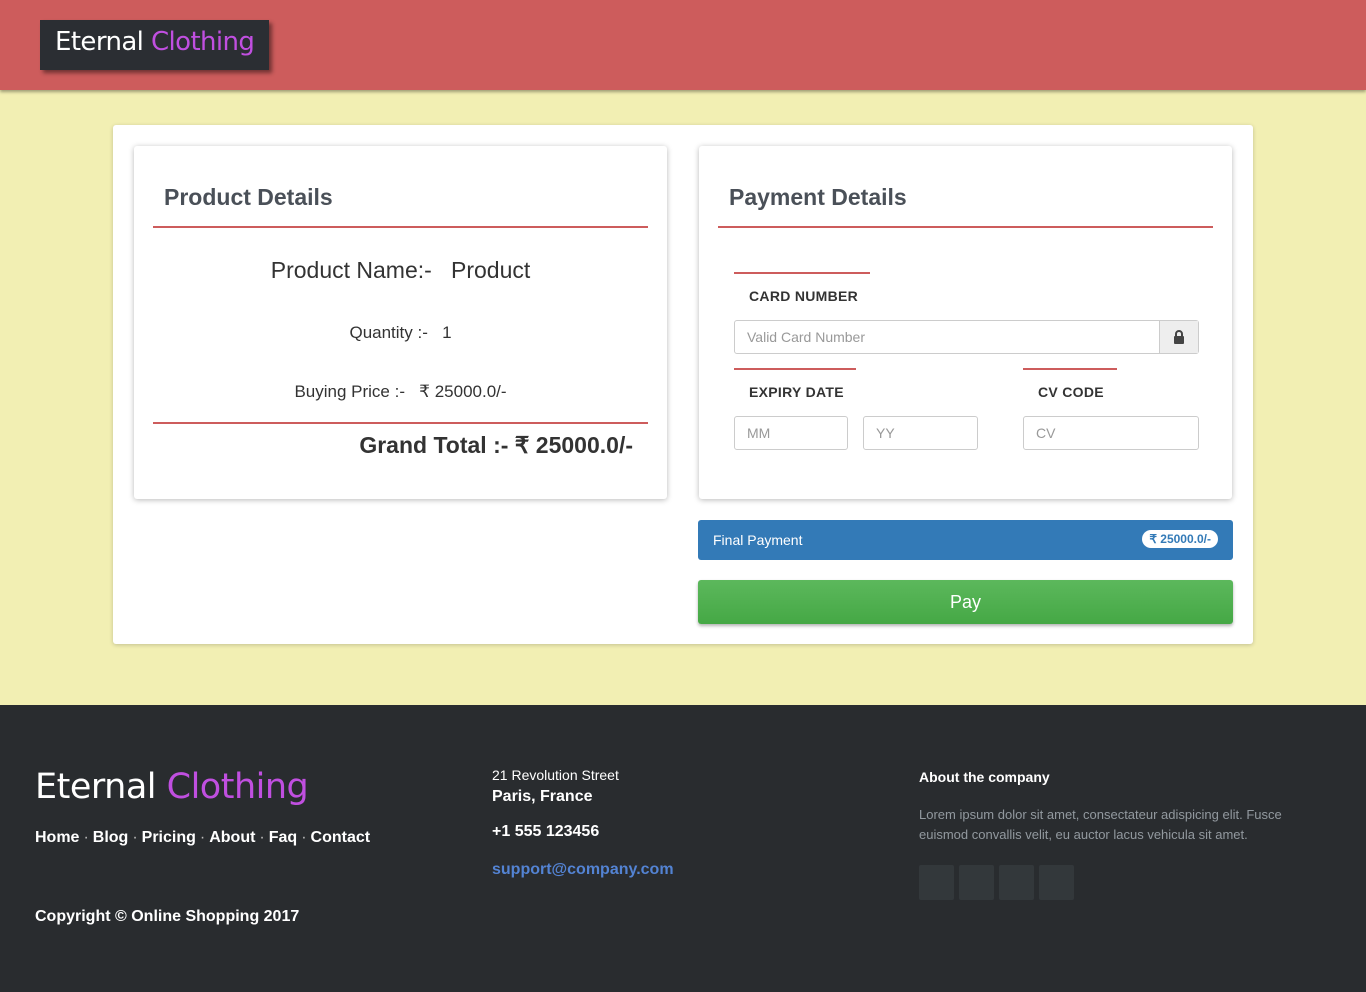  What do you see at coordinates (965, 227) in the screenshot?
I see `payment-title-divider` at bounding box center [965, 227].